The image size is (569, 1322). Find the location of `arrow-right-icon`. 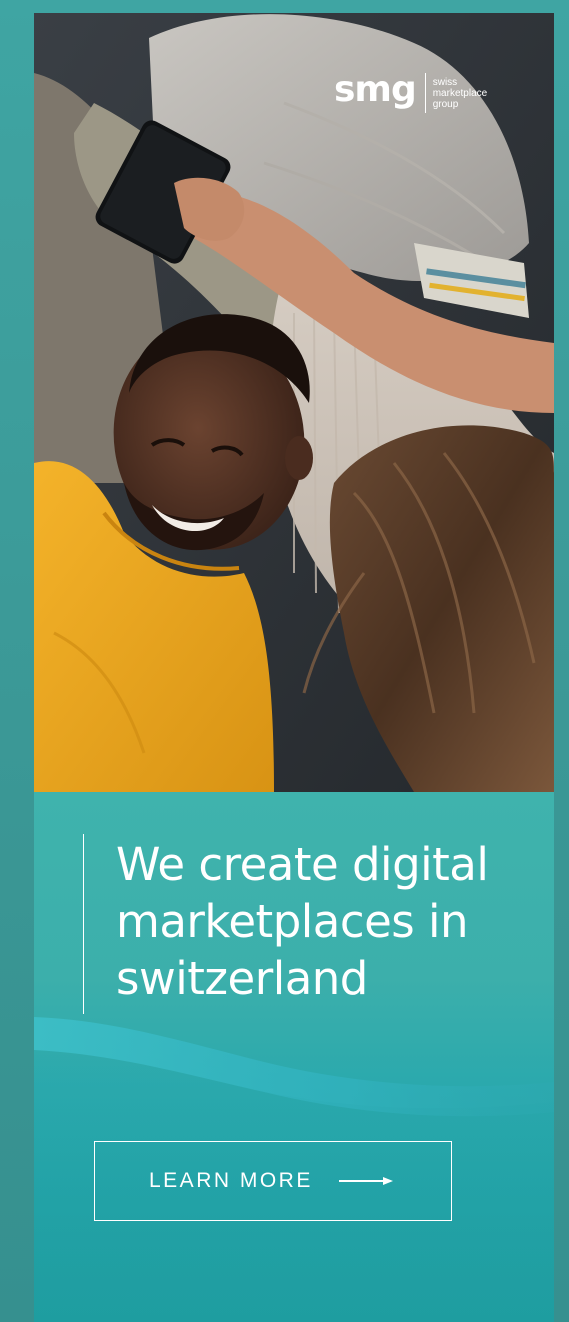

arrow-right-icon is located at coordinates (365, 1181).